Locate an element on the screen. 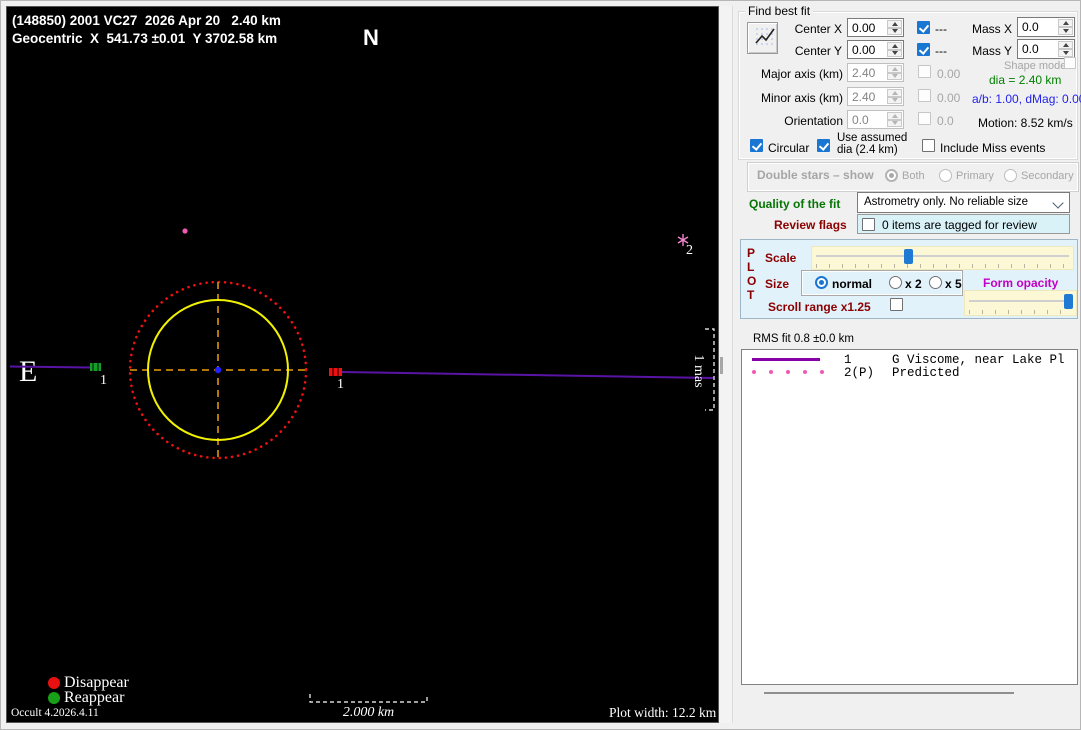 This screenshot has width=1081, height=730. bottom-trackbar is located at coordinates (889, 693).